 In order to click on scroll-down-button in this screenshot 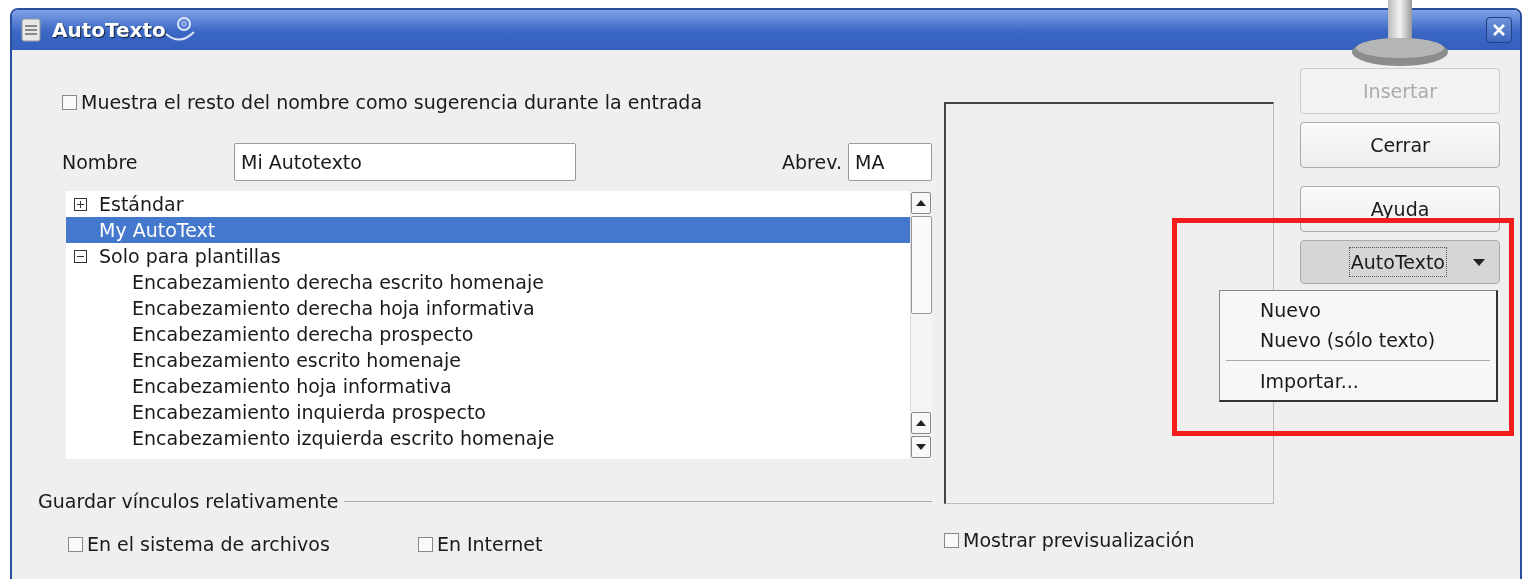, I will do `click(921, 447)`.